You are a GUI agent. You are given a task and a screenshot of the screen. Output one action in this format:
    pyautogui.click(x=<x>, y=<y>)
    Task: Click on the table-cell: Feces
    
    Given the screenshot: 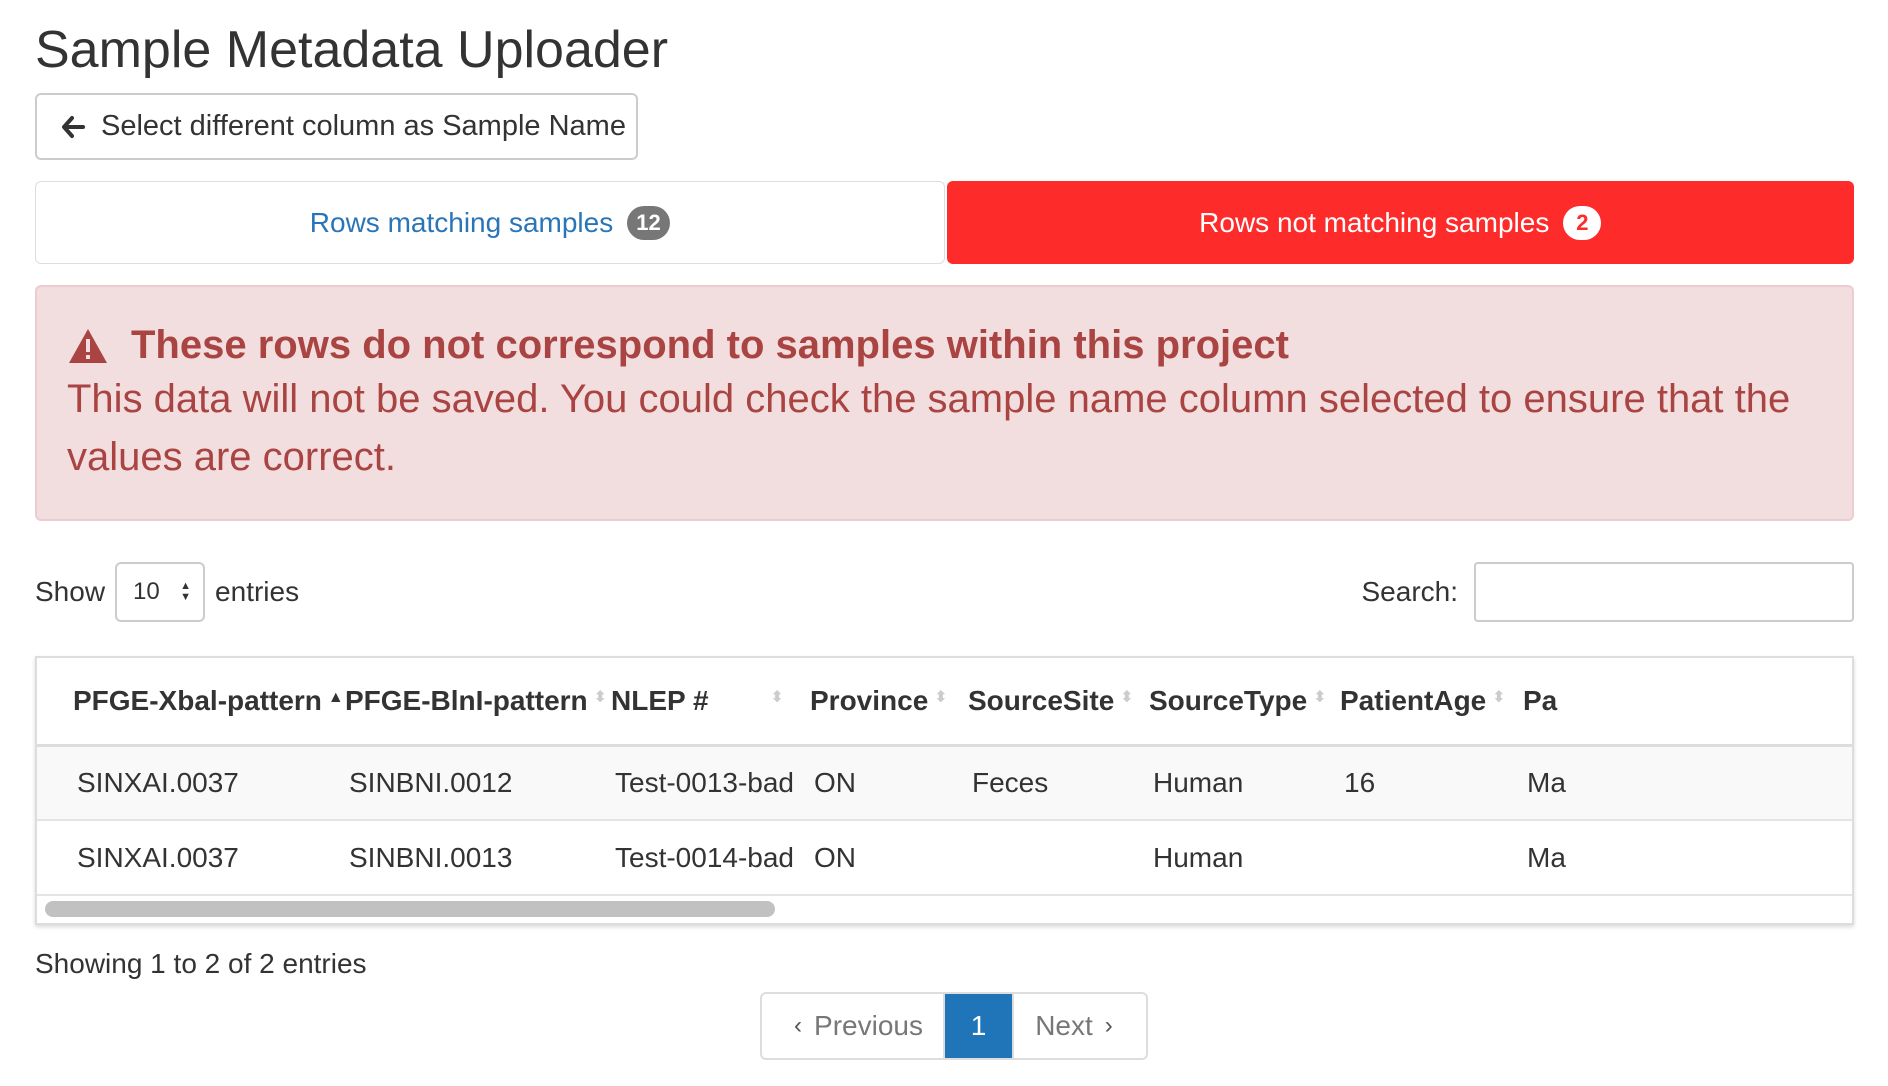 What is the action you would take?
    pyautogui.click(x=1022, y=783)
    